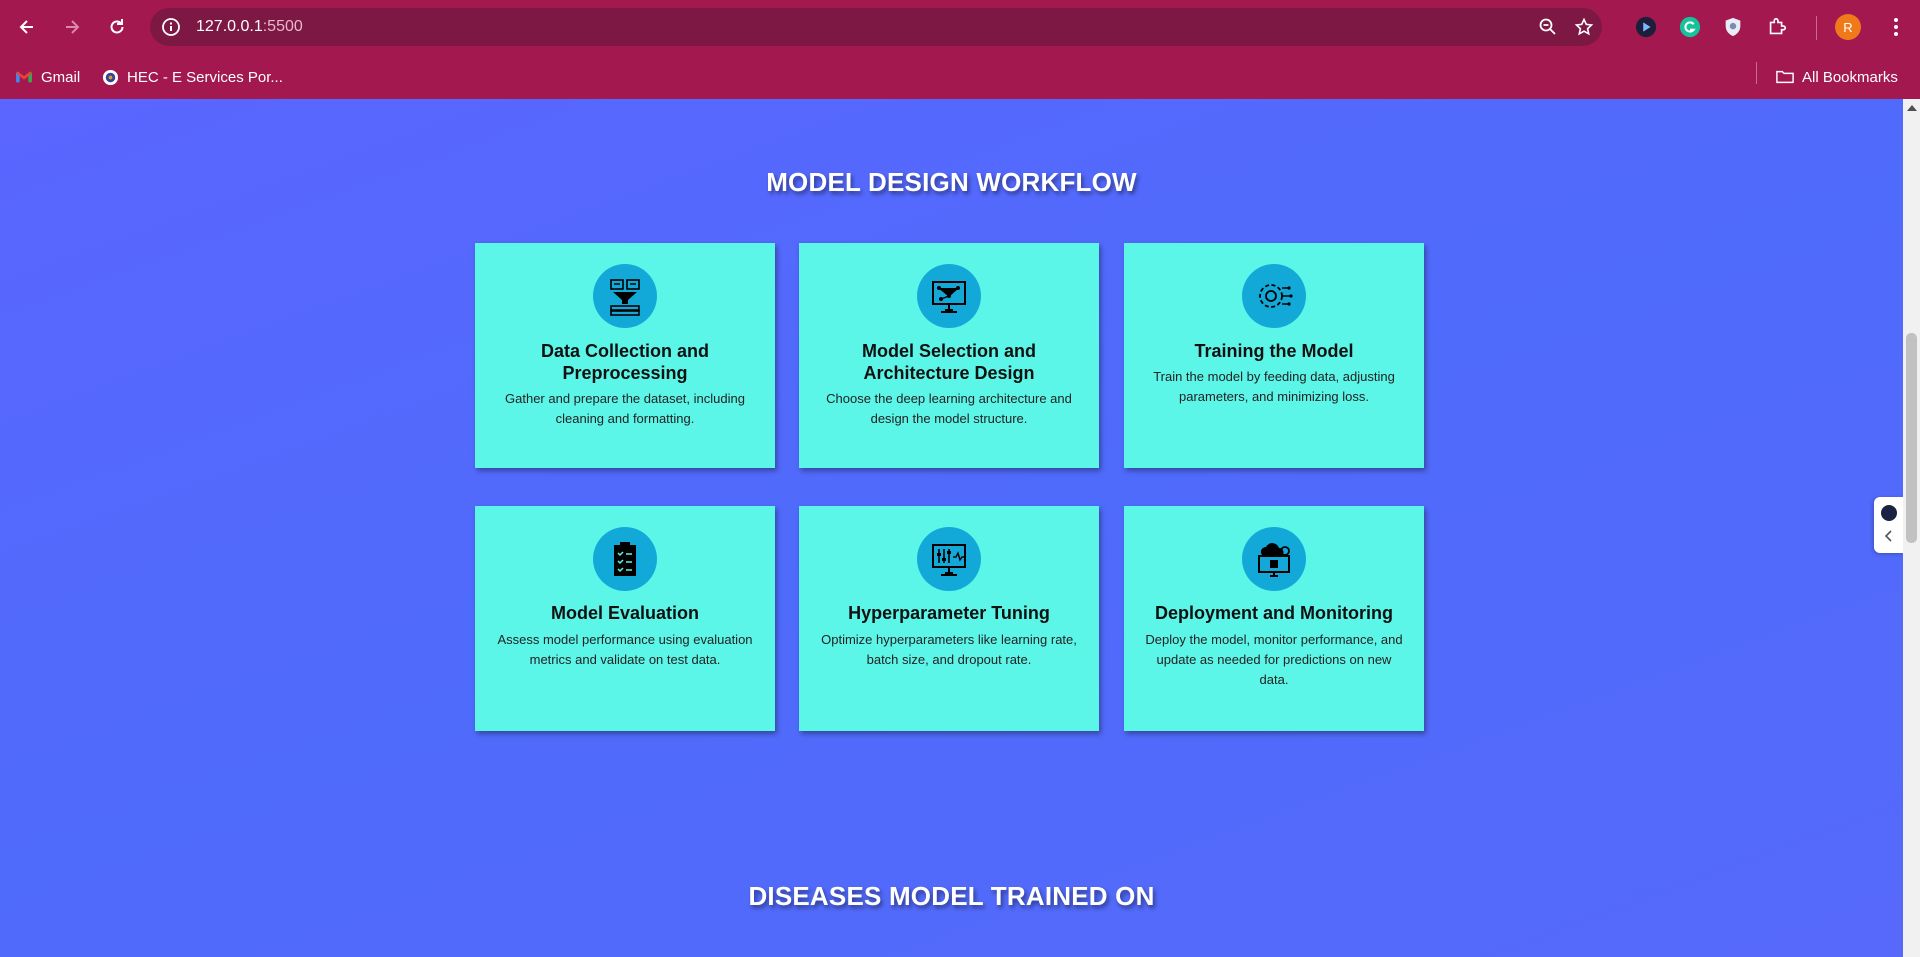 The height and width of the screenshot is (957, 1920). Describe the element at coordinates (1274, 613) in the screenshot. I see `card-title: Deployment and Monitoring` at that location.